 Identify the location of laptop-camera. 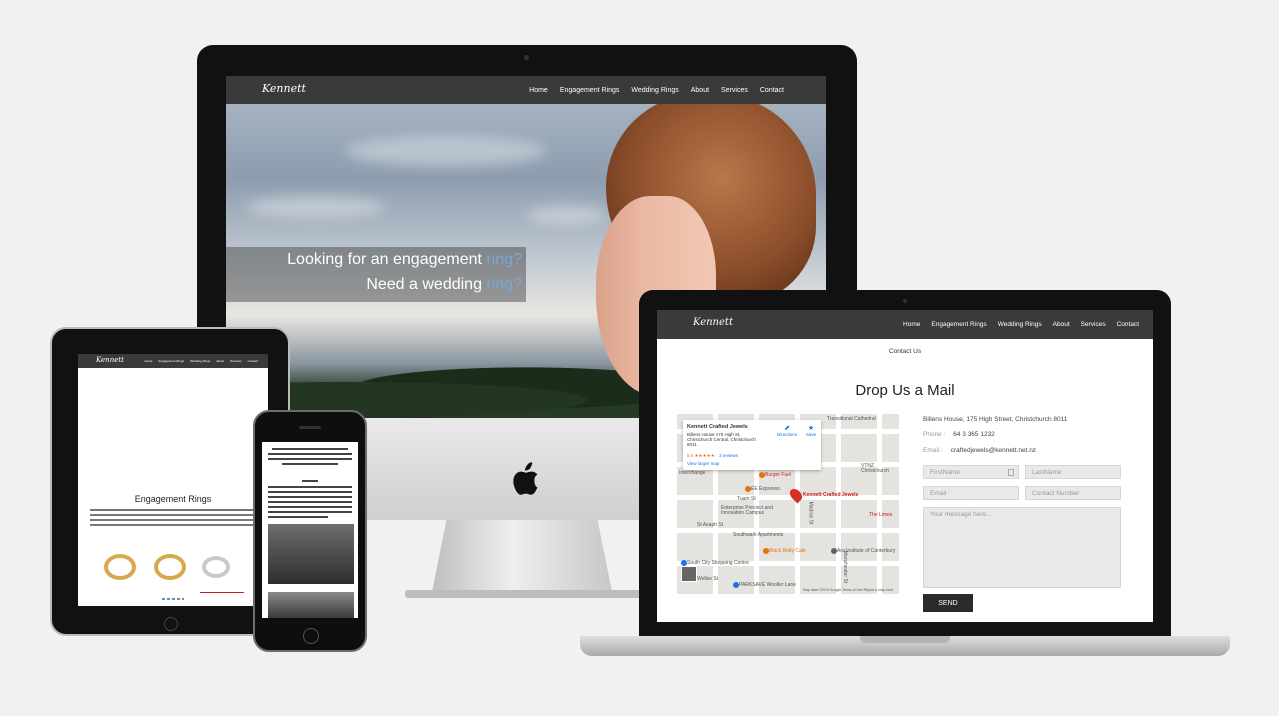
(905, 301).